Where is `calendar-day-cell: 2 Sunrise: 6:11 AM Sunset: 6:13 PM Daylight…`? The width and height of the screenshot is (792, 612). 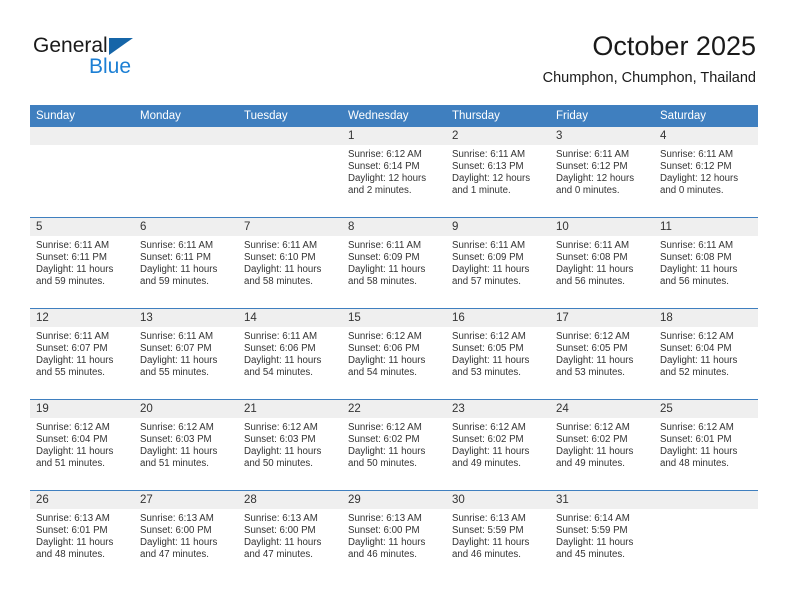
calendar-day-cell: 2 Sunrise: 6:11 AM Sunset: 6:13 PM Daylight… is located at coordinates (498, 172).